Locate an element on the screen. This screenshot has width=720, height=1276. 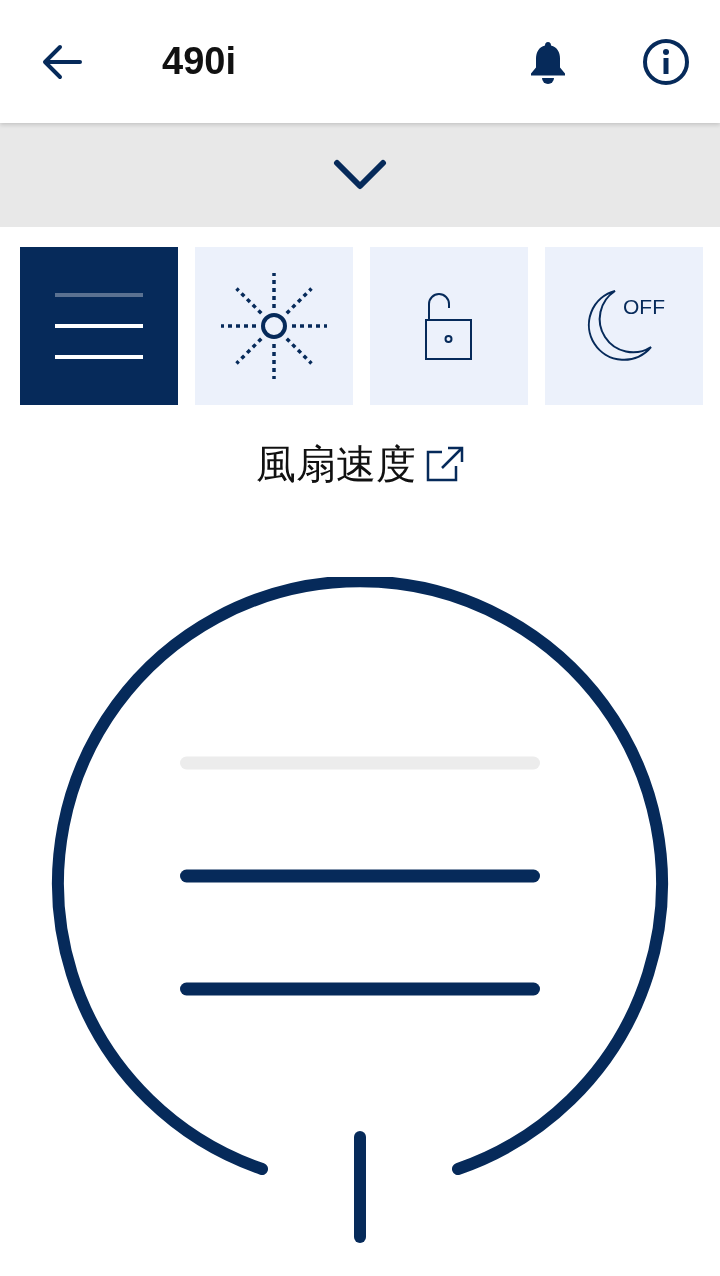
info-icon is located at coordinates (666, 61).